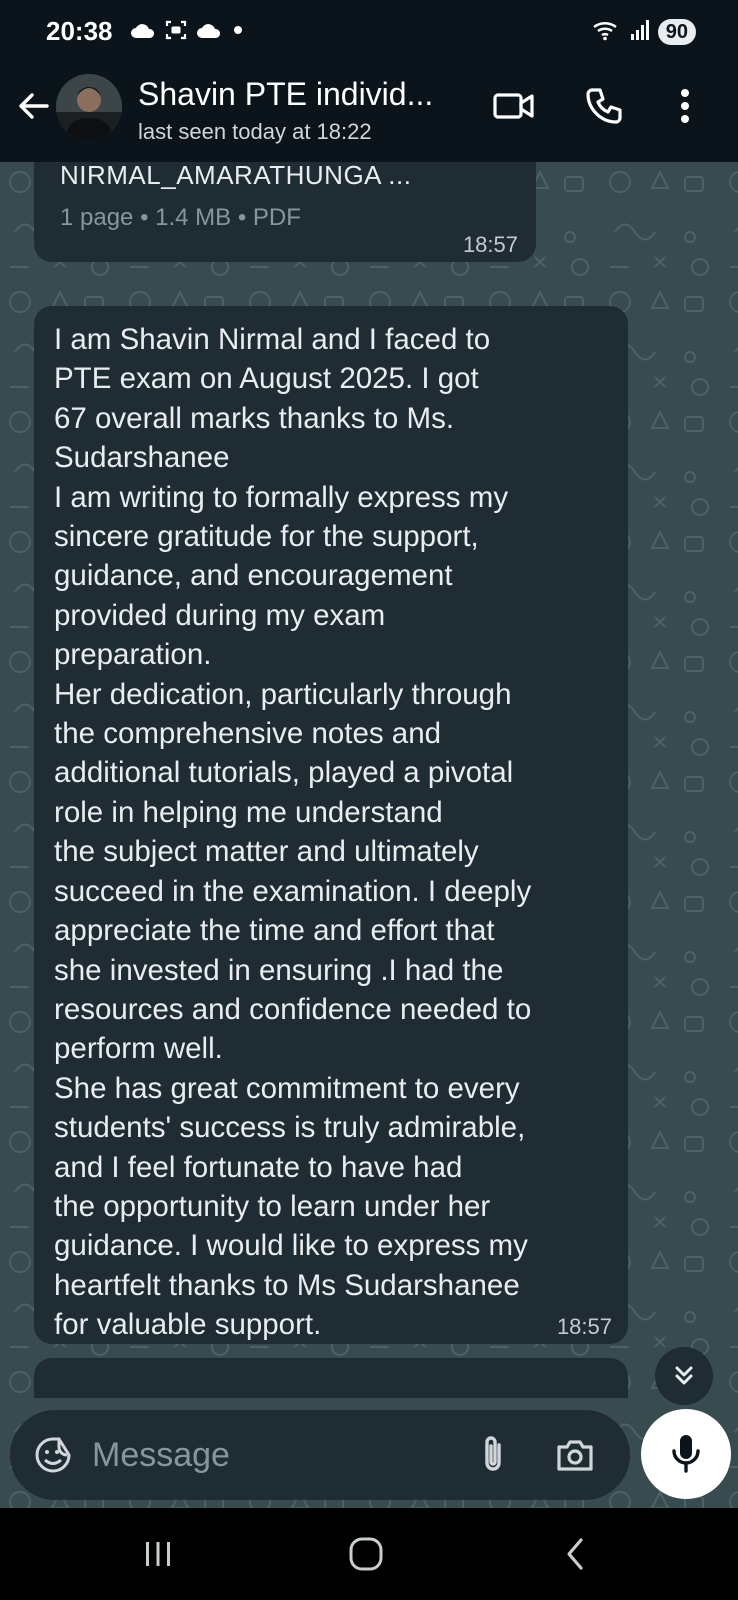 This screenshot has width=738, height=1600. Describe the element at coordinates (607, 32) in the screenshot. I see `wifi-icon` at that location.